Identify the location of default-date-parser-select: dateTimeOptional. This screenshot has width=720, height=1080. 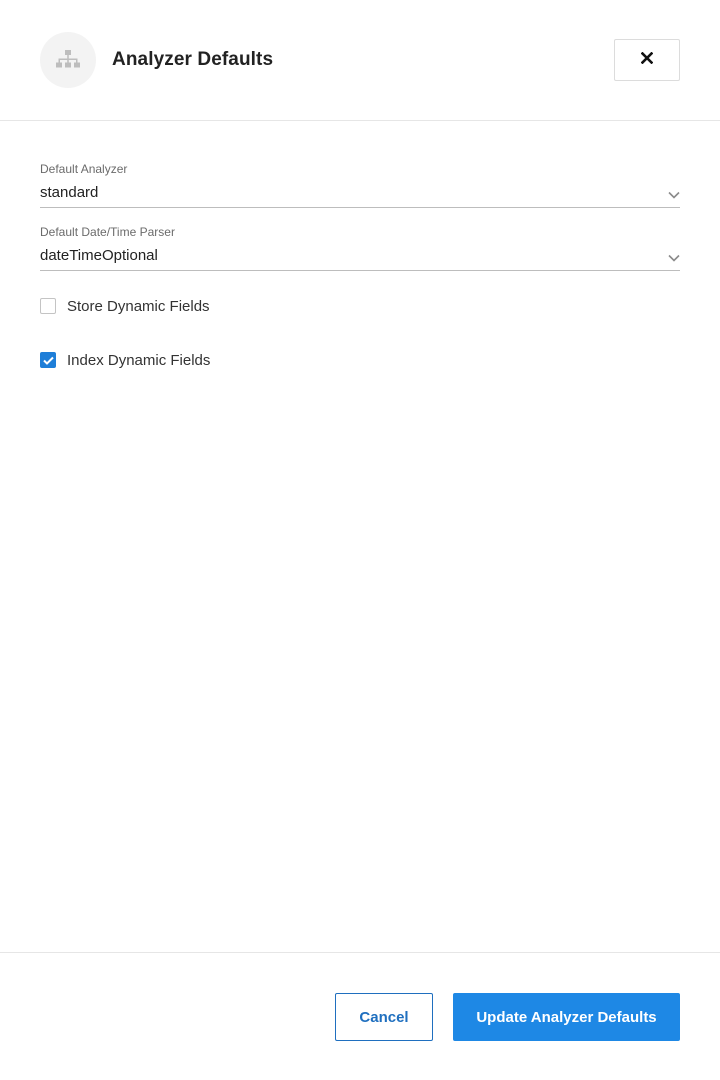
(360, 258).